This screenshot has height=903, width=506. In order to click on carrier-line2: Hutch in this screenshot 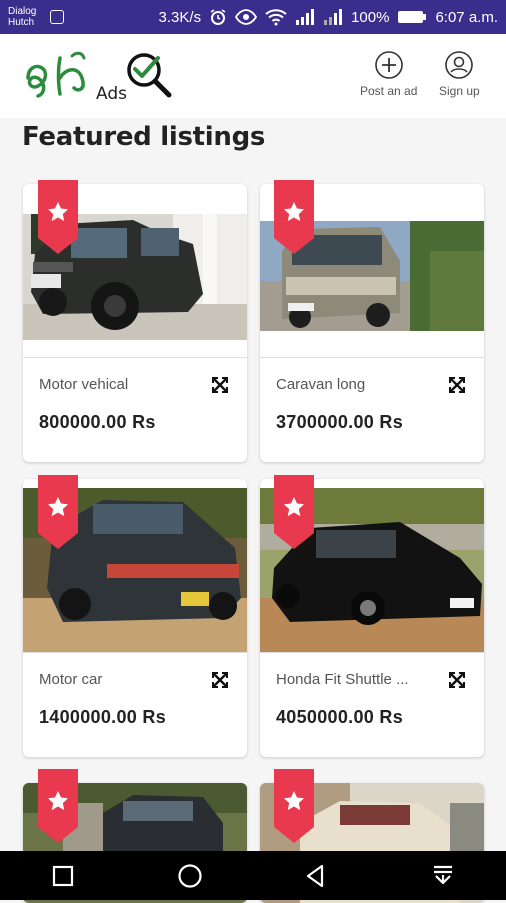, I will do `click(21, 22)`.